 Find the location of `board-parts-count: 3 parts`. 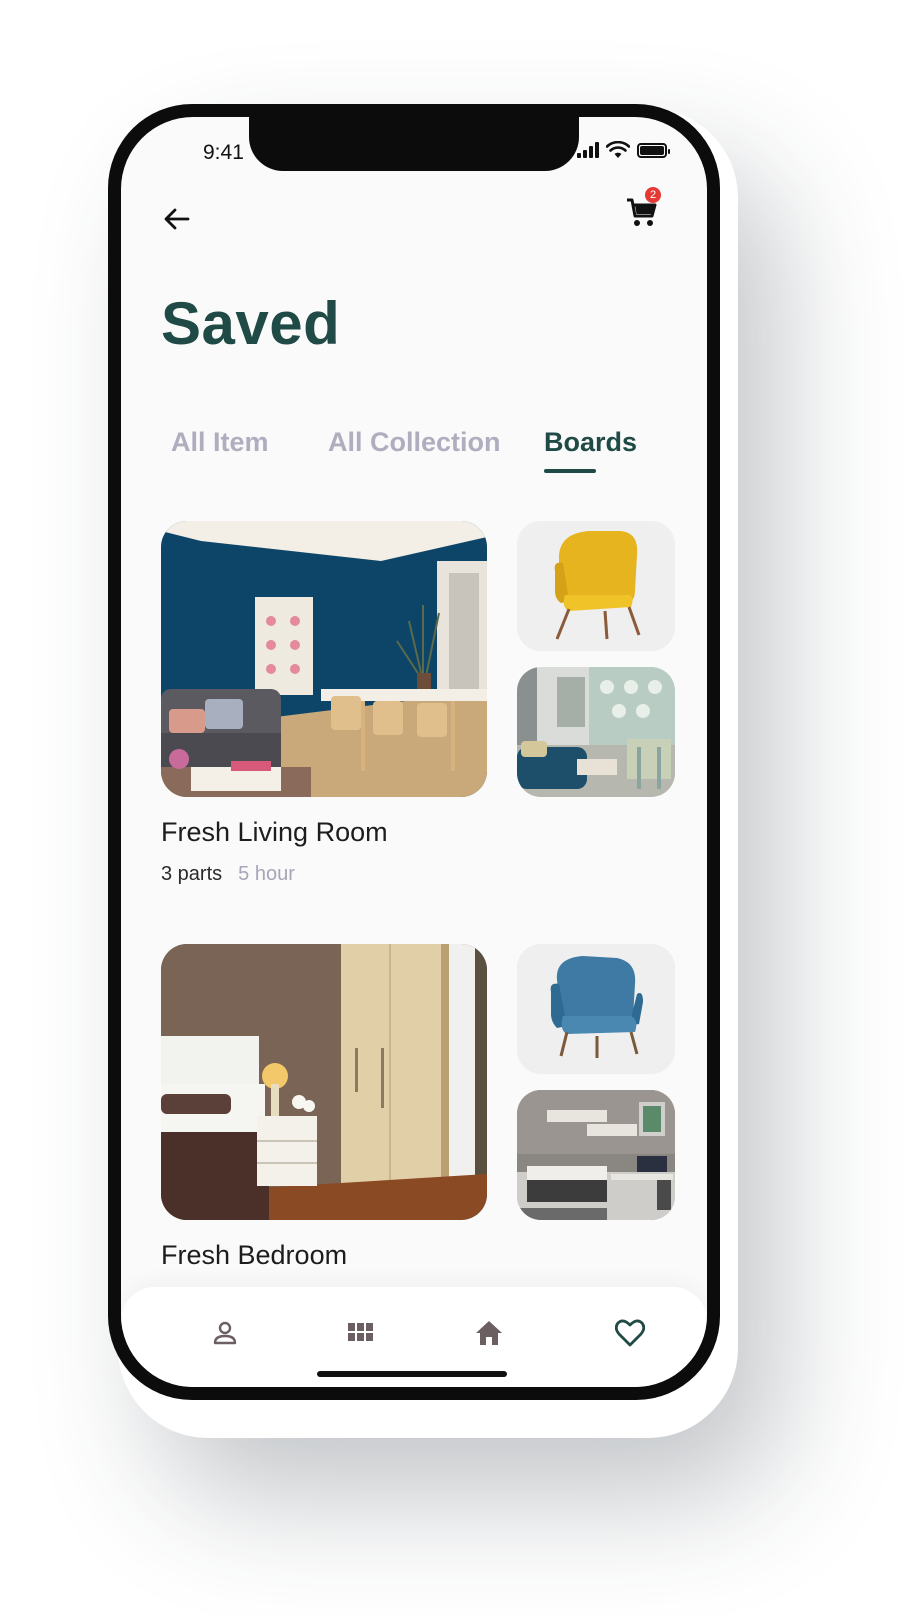

board-parts-count: 3 parts is located at coordinates (192, 874).